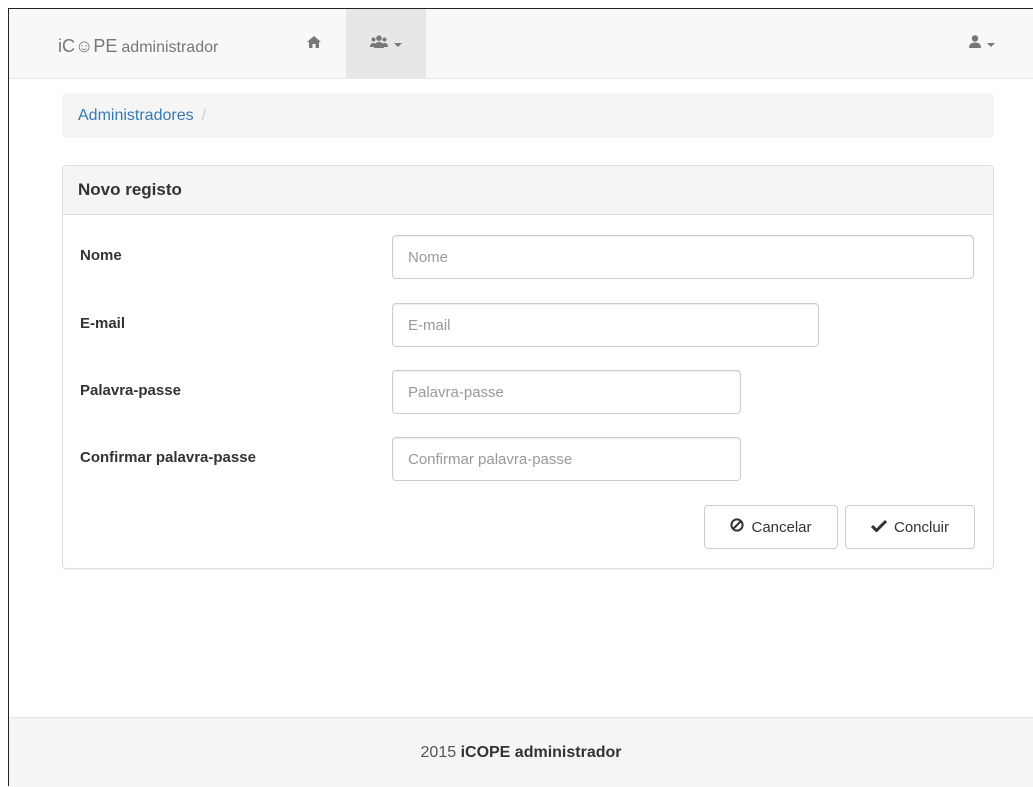 This screenshot has width=1033, height=787. What do you see at coordinates (566, 459) in the screenshot?
I see `confirm-password-input` at bounding box center [566, 459].